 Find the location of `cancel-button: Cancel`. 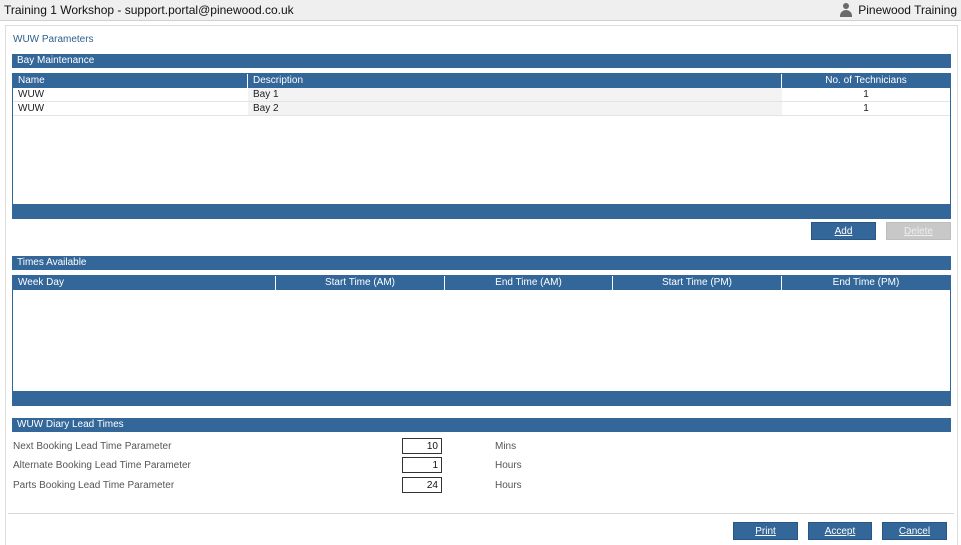

cancel-button: Cancel is located at coordinates (914, 531).